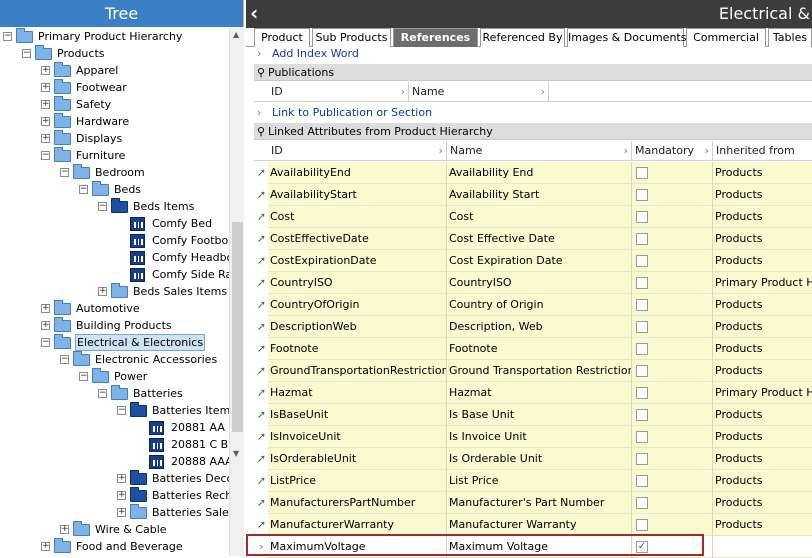  What do you see at coordinates (108, 308) in the screenshot?
I see `tree-node-label: Automotive` at bounding box center [108, 308].